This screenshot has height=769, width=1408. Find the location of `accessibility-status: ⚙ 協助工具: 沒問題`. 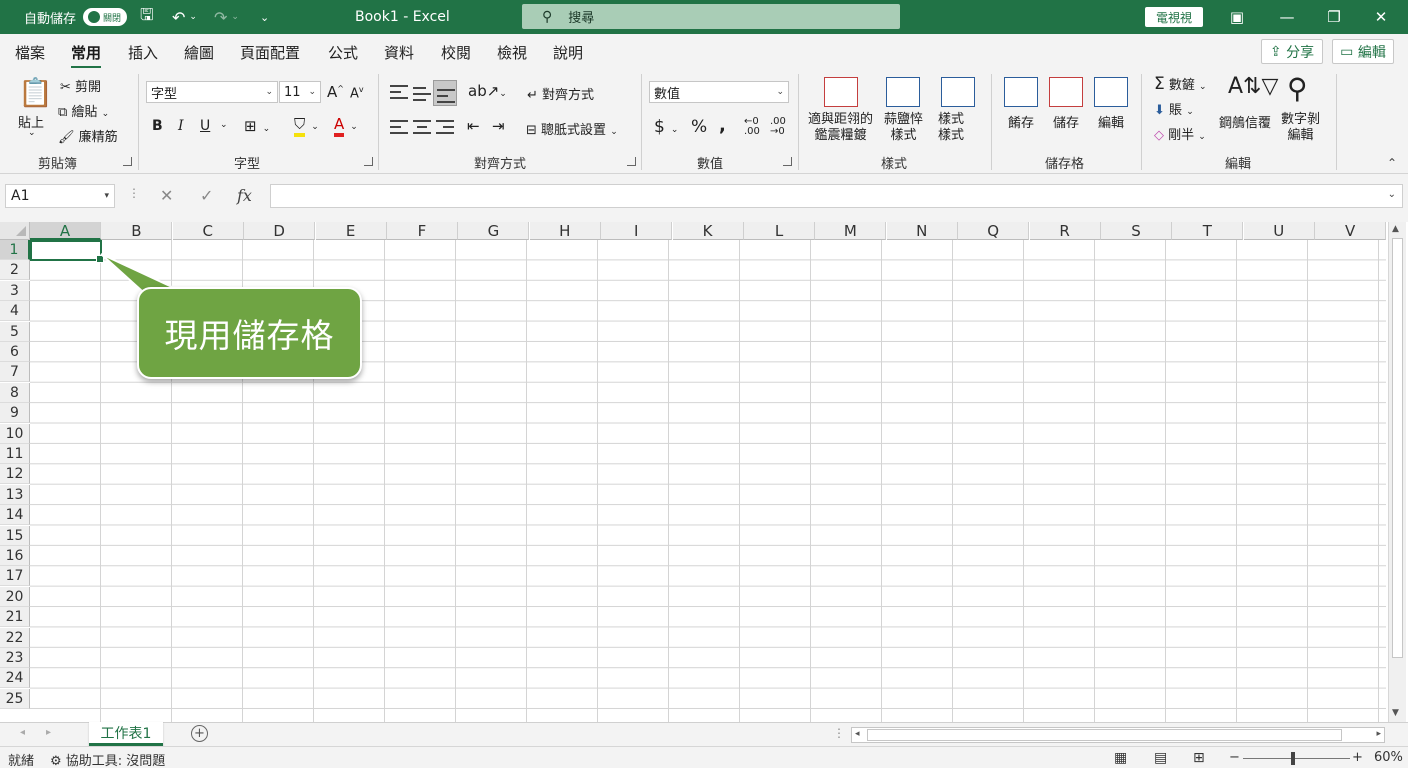

accessibility-status: ⚙ 協助工具: 沒問題 is located at coordinates (107, 759).